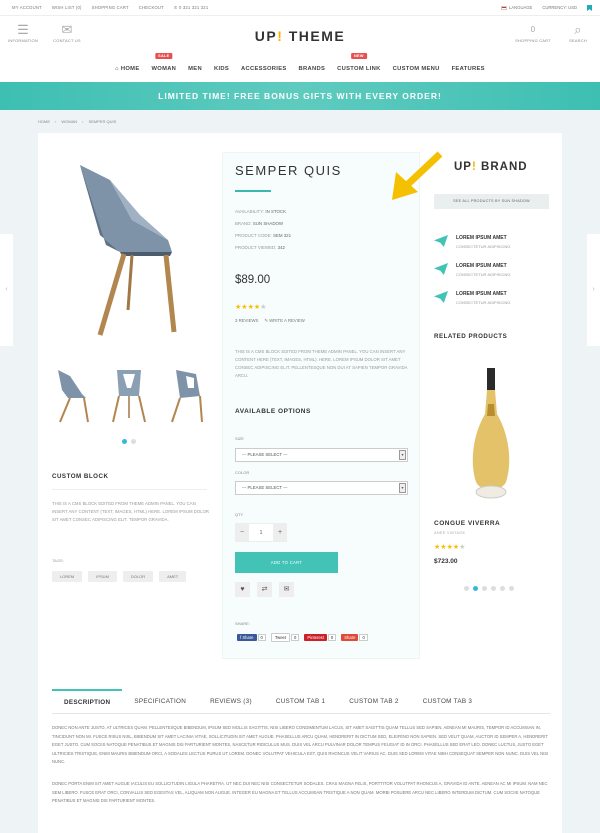  I want to click on qty-decrease-button: −, so click(242, 532).